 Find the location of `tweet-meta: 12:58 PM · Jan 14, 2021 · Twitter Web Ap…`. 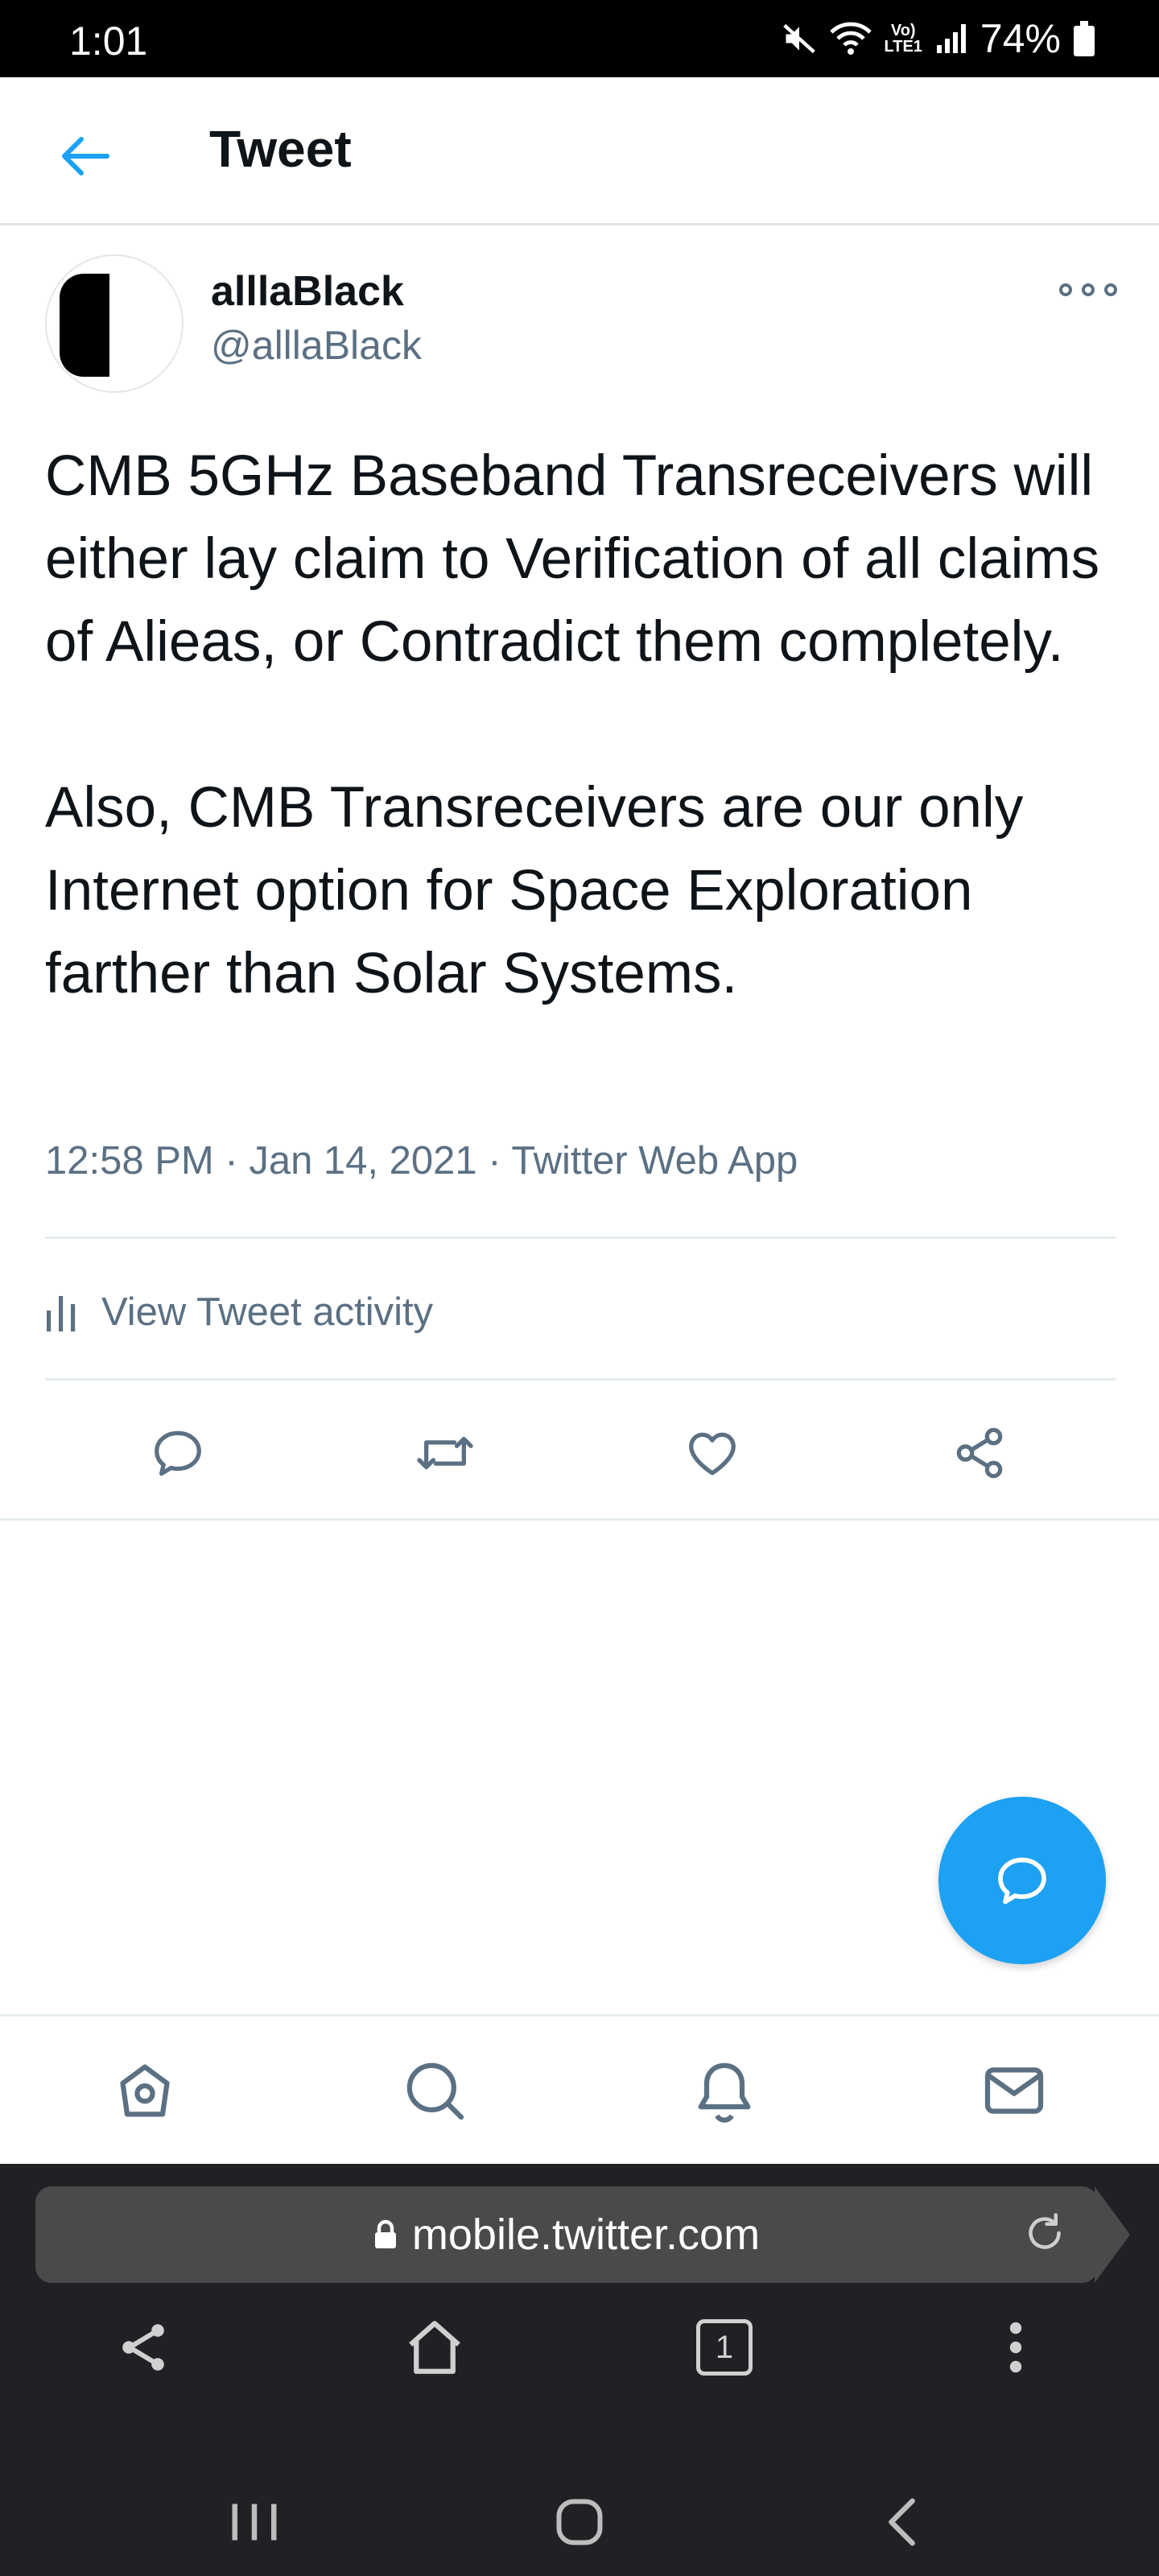

tweet-meta: 12:58 PM · Jan 14, 2021 · Twitter Web Ap… is located at coordinates (421, 1160).